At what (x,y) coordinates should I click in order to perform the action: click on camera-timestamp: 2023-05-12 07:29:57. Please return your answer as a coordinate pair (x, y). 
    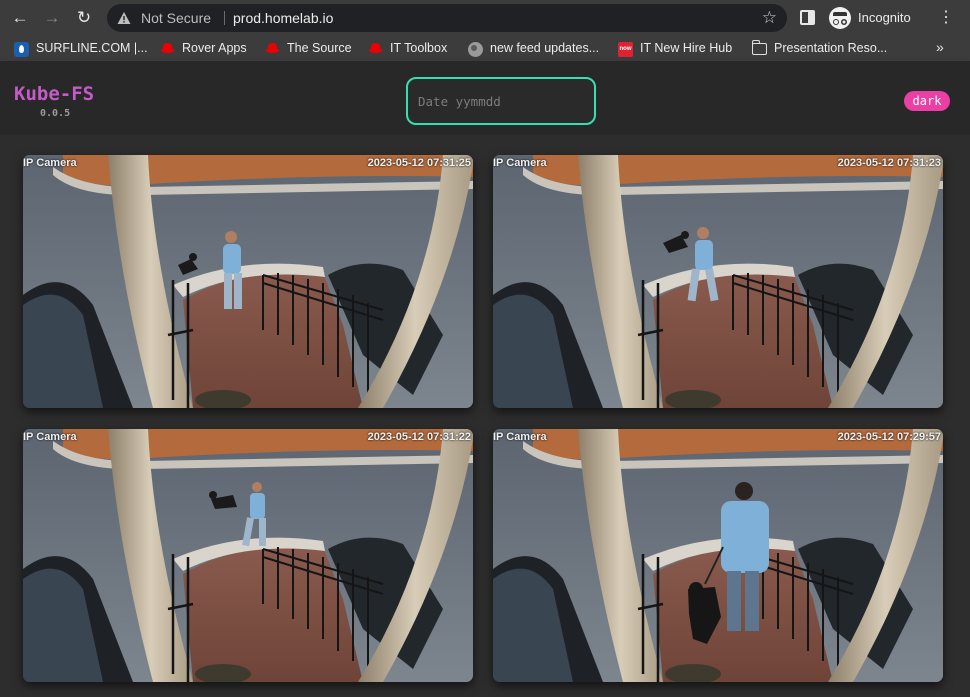
    Looking at the image, I should click on (889, 437).